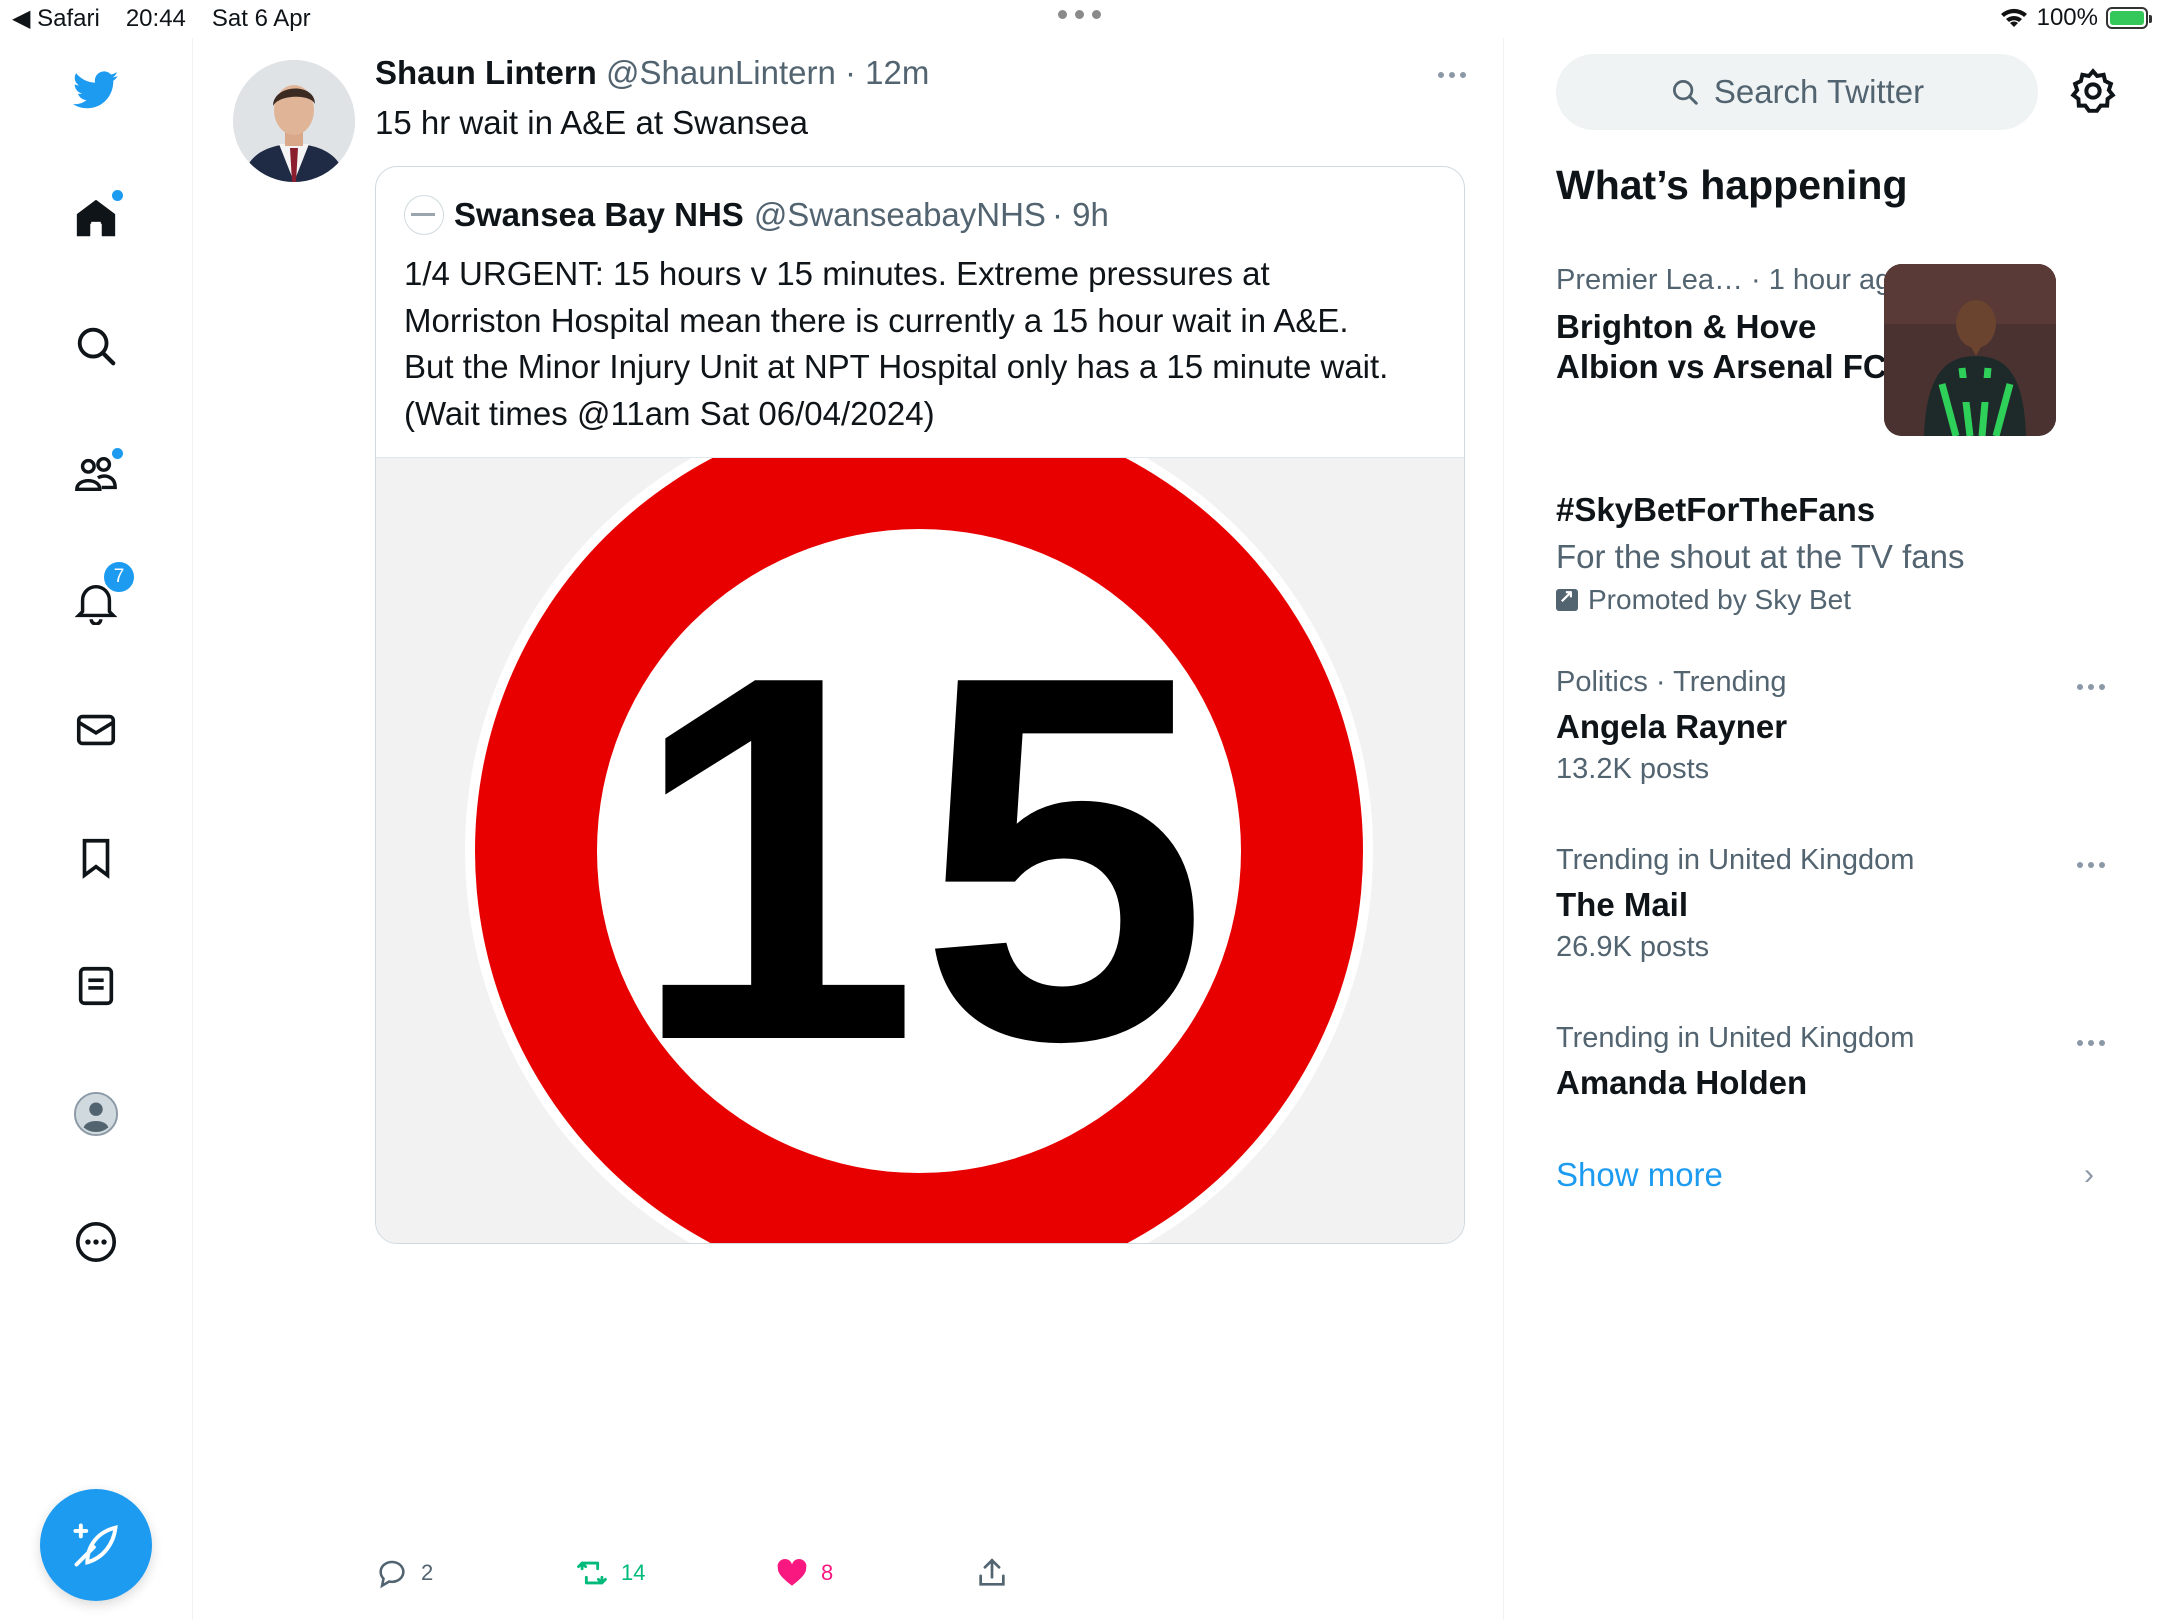 The width and height of the screenshot is (2160, 1620). I want to click on trend-post-count: 13.2K posts, so click(1633, 769).